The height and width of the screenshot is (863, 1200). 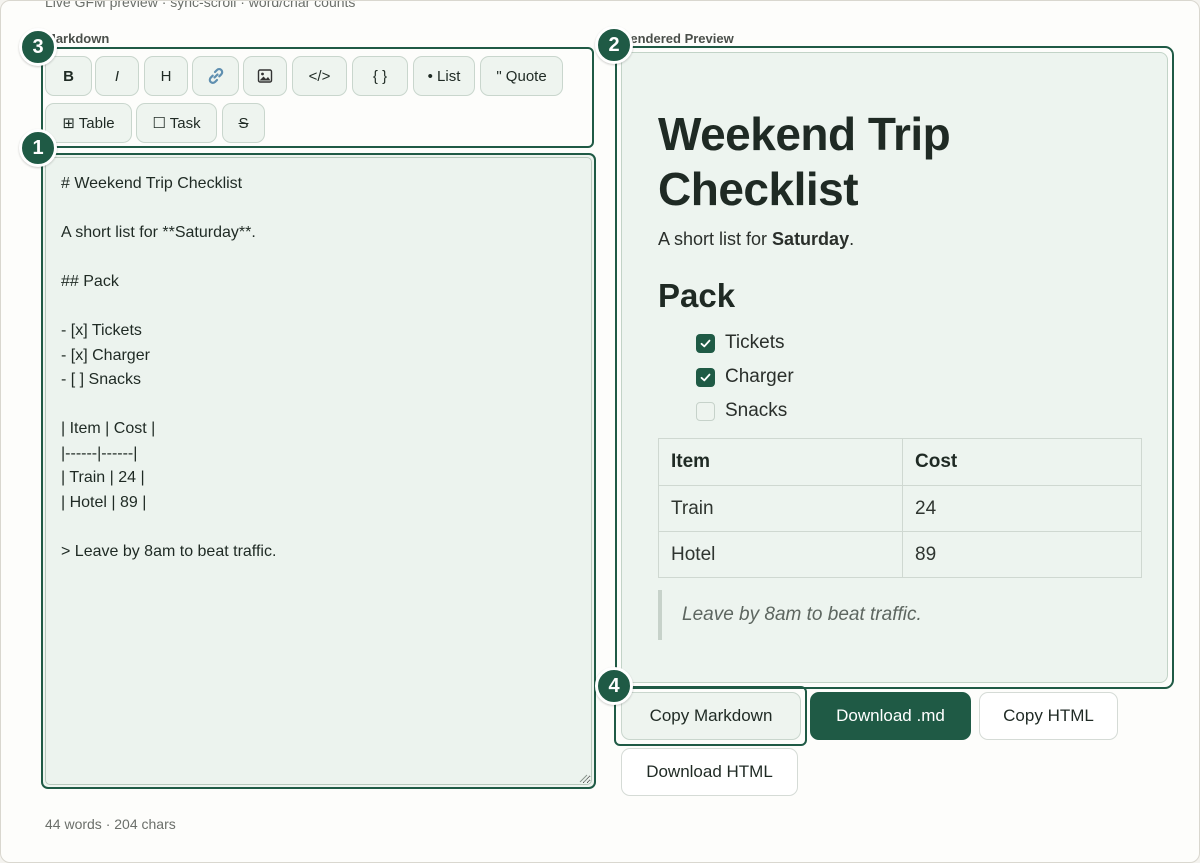 I want to click on preview-paragraph: A short list for Saturday., so click(x=756, y=239).